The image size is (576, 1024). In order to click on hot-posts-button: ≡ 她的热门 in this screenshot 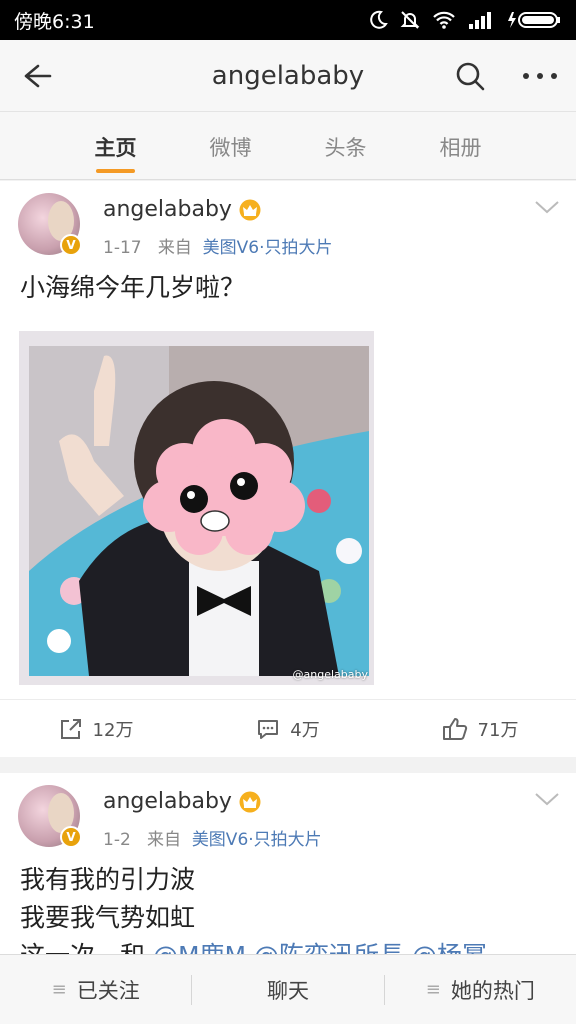, I will do `click(479, 989)`.